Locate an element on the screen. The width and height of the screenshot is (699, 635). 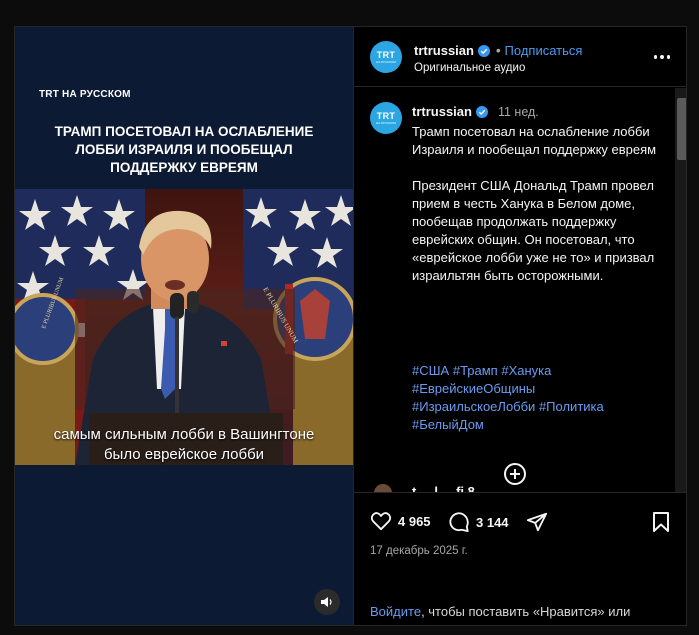
next-comment-peek: t_...l_...fi 8 is located at coordinates (524, 488).